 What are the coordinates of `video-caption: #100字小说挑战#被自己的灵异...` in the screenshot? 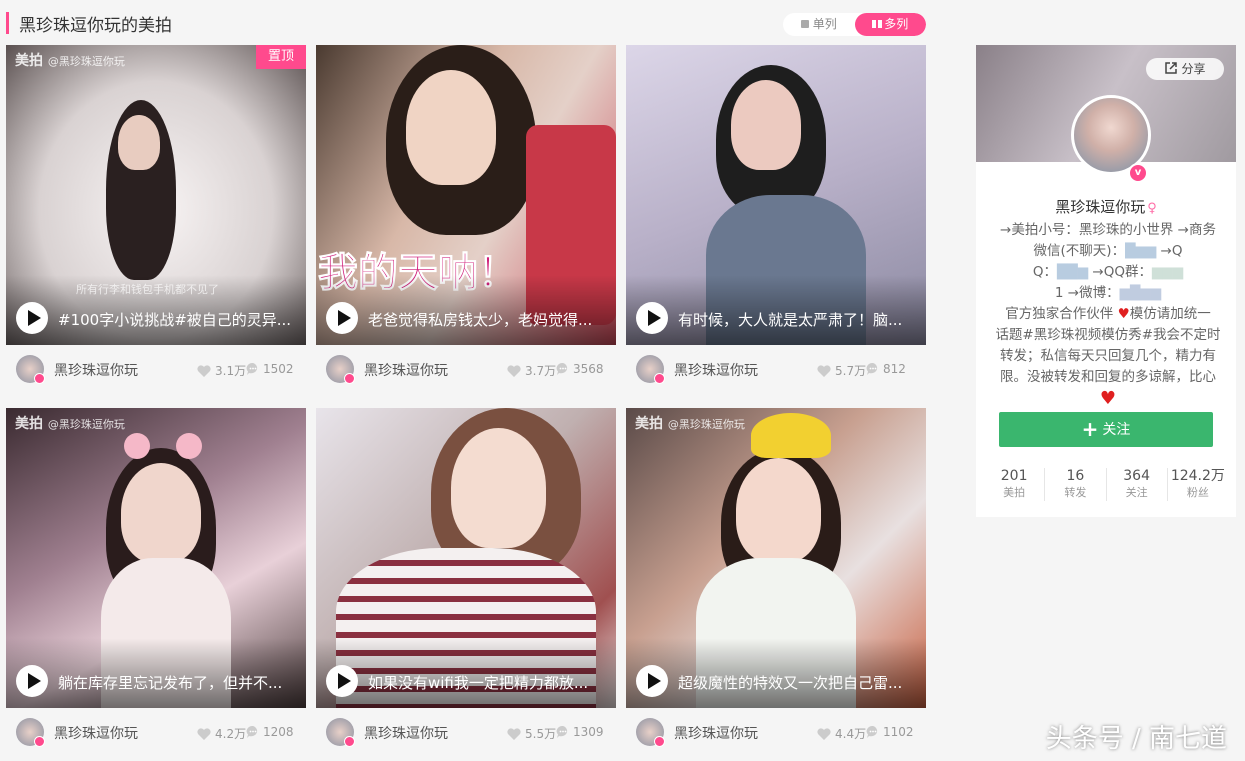 It's located at (176, 319).